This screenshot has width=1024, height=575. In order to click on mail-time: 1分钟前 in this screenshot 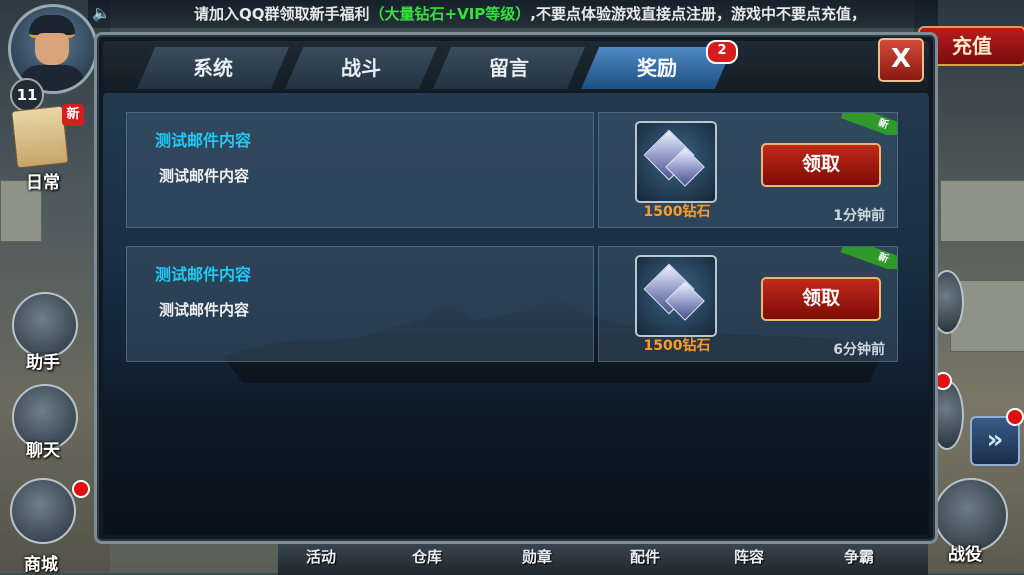, I will do `click(859, 216)`.